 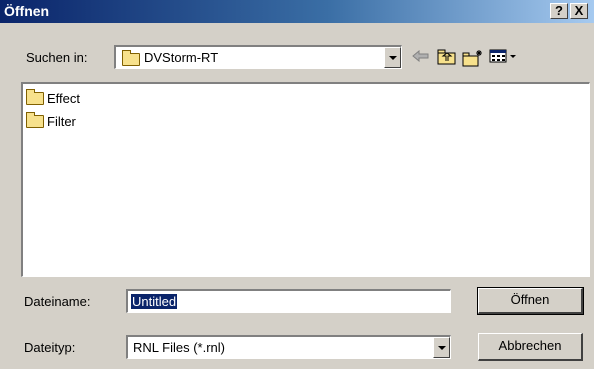 I want to click on window-title: Öffnen, so click(x=27, y=11).